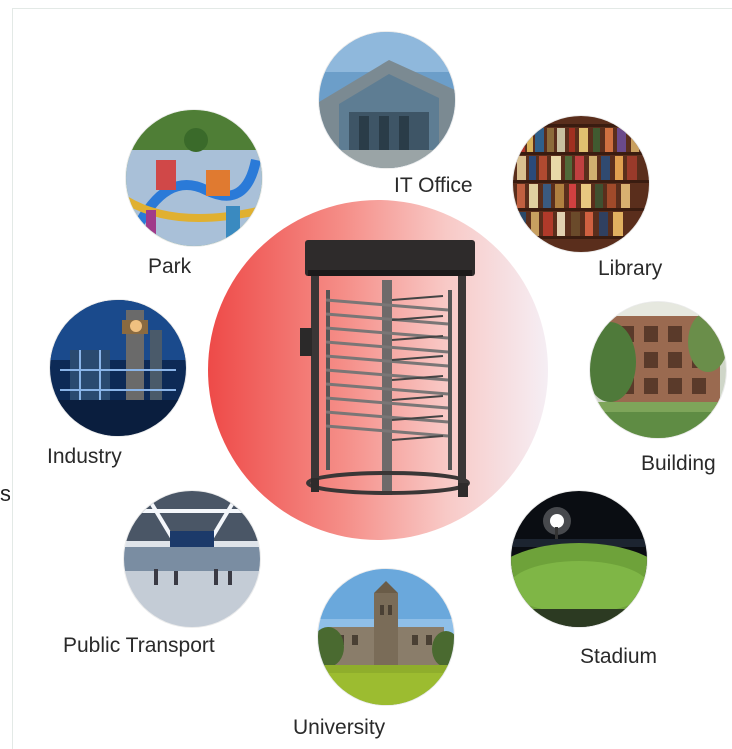 The image size is (732, 749). What do you see at coordinates (170, 266) in the screenshot?
I see `park-label: Park` at bounding box center [170, 266].